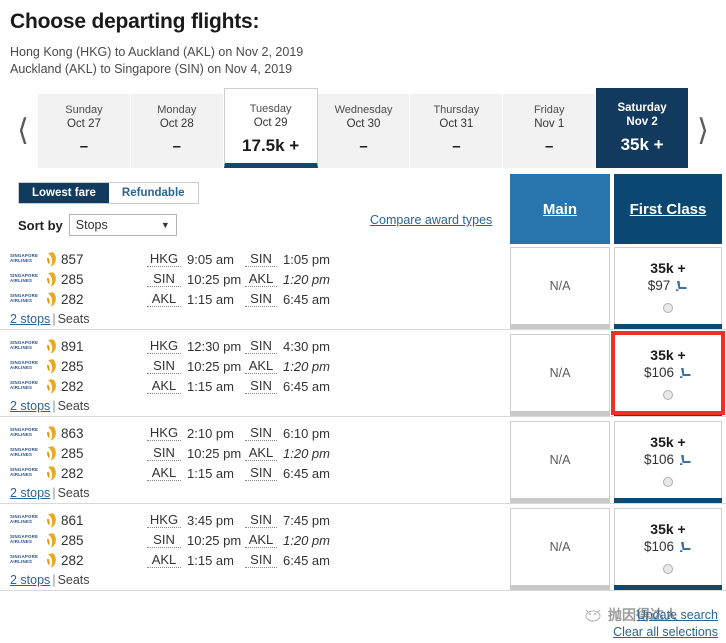 The image size is (726, 643). Describe the element at coordinates (270, 128) in the screenshot. I see `date-tab-oct-29: Tuesday Oct 29 17.5k +` at that location.